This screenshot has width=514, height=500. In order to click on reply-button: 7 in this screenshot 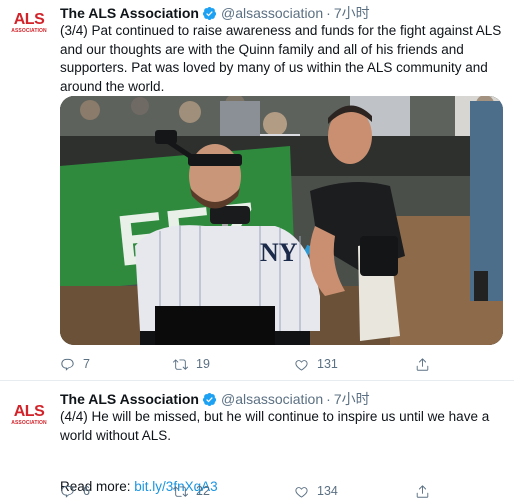, I will do `click(75, 364)`.